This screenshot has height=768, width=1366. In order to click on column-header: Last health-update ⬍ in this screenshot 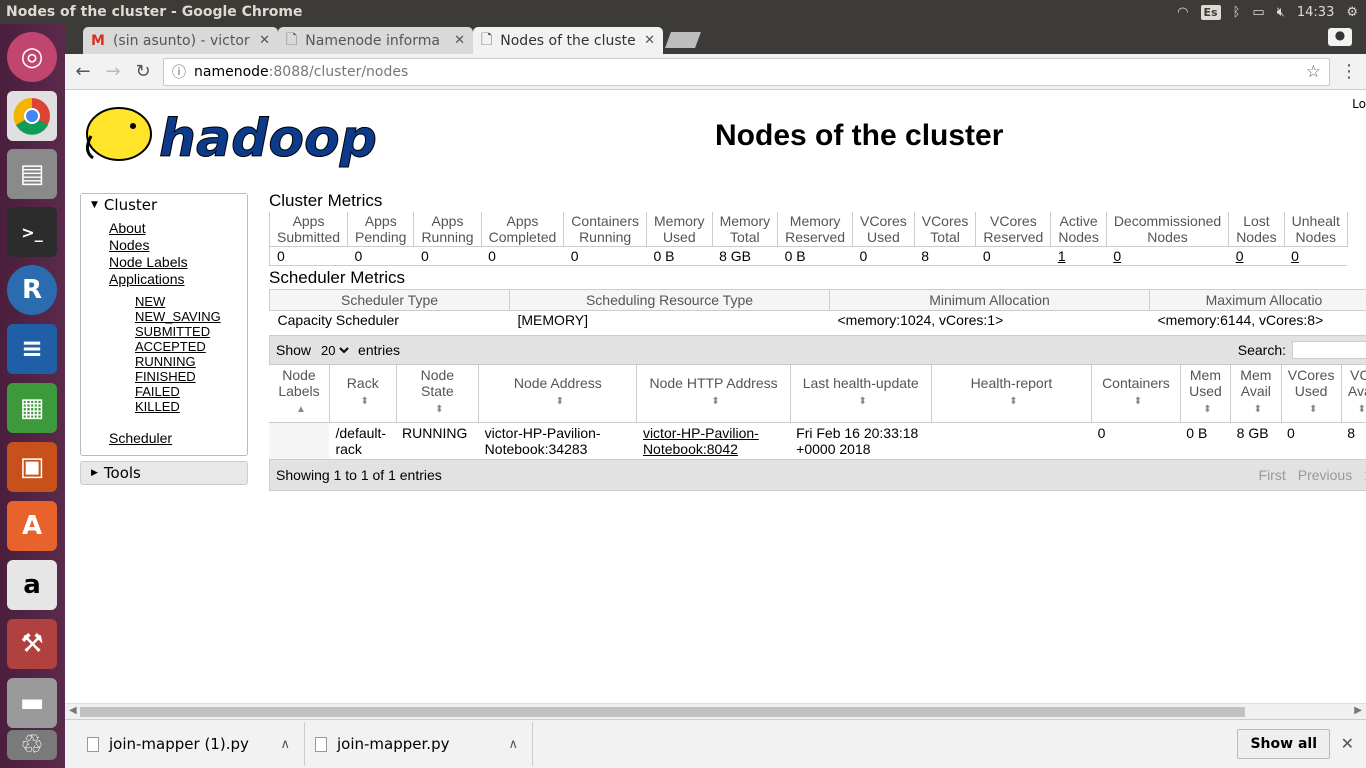, I will do `click(861, 394)`.